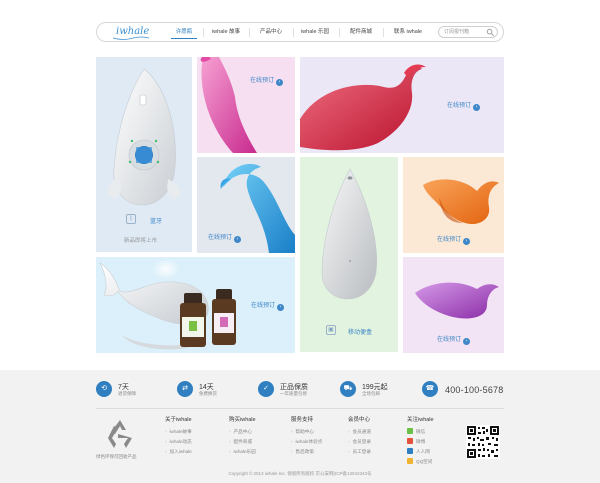  I want to click on renren-icon, so click(410, 451).